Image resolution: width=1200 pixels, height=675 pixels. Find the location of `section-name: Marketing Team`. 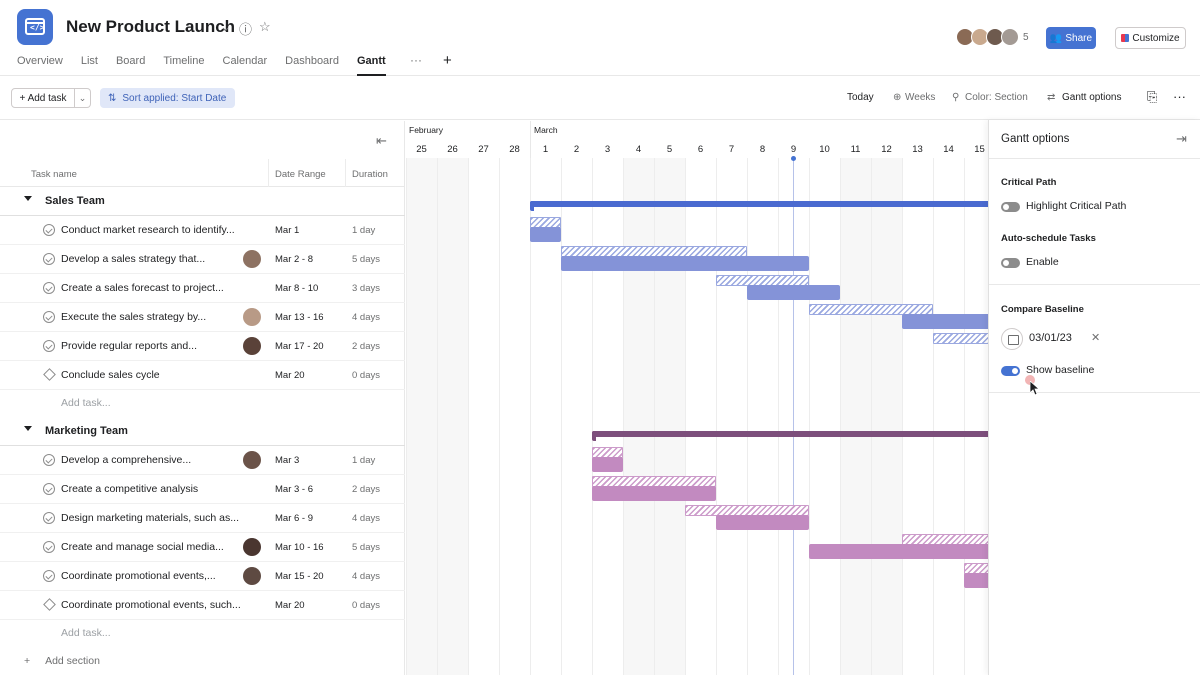

section-name: Marketing Team is located at coordinates (86, 431).